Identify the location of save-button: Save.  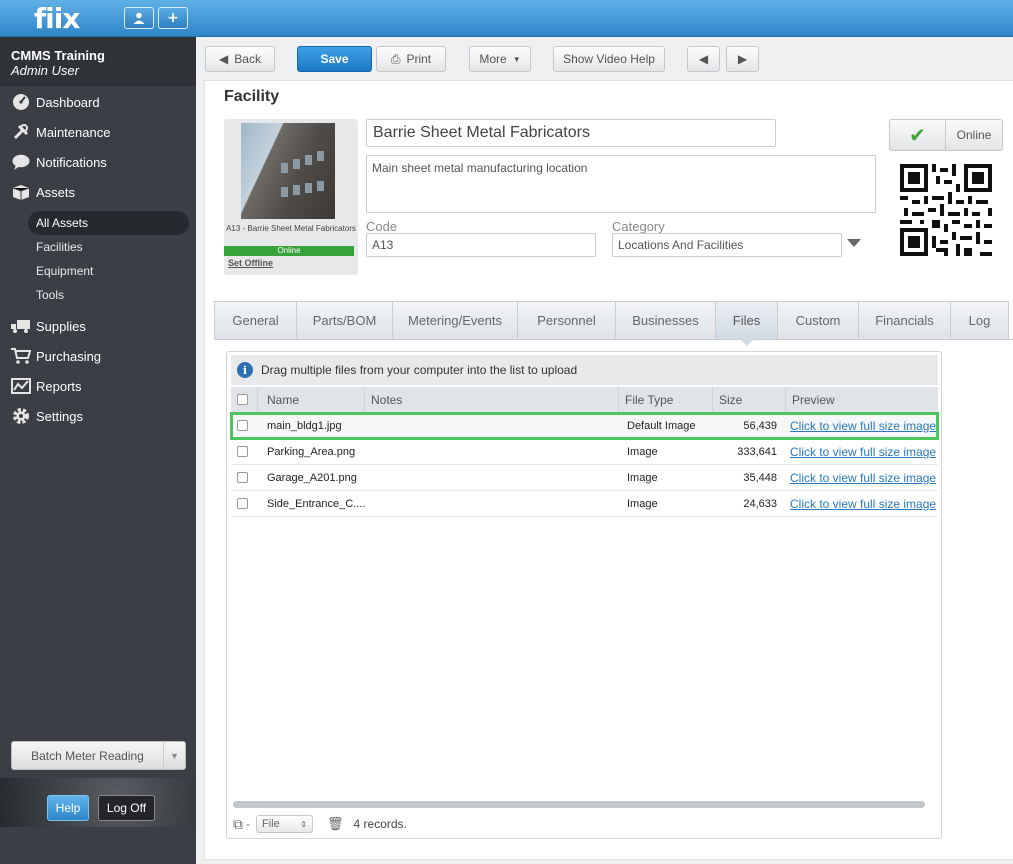
(334, 59).